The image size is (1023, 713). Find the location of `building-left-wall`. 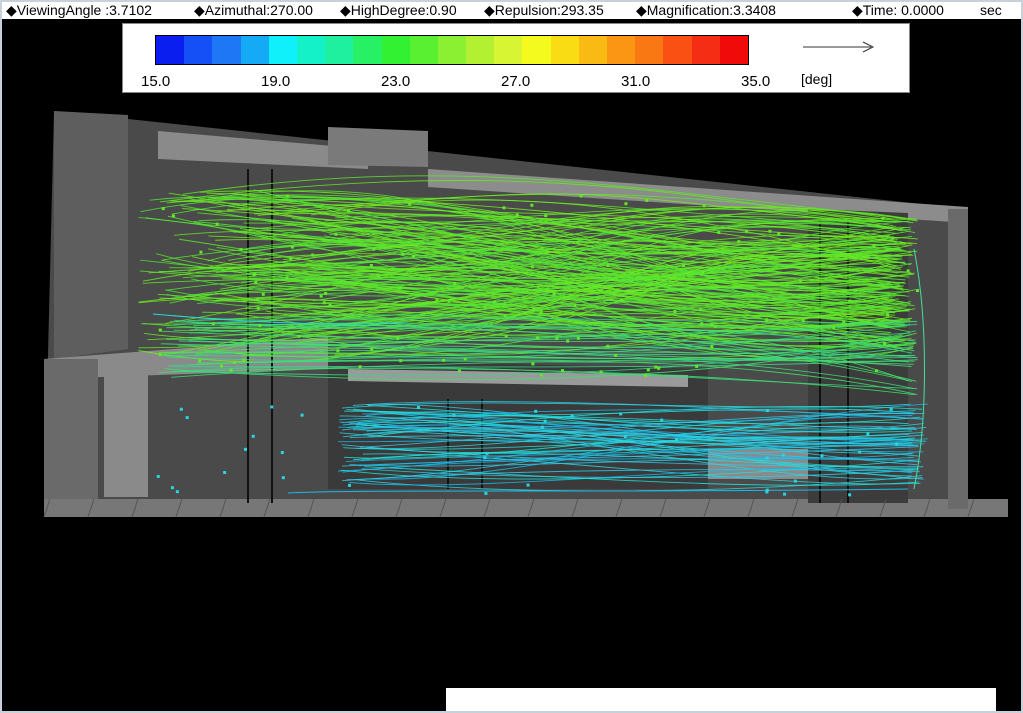

building-left-wall is located at coordinates (91, 235).